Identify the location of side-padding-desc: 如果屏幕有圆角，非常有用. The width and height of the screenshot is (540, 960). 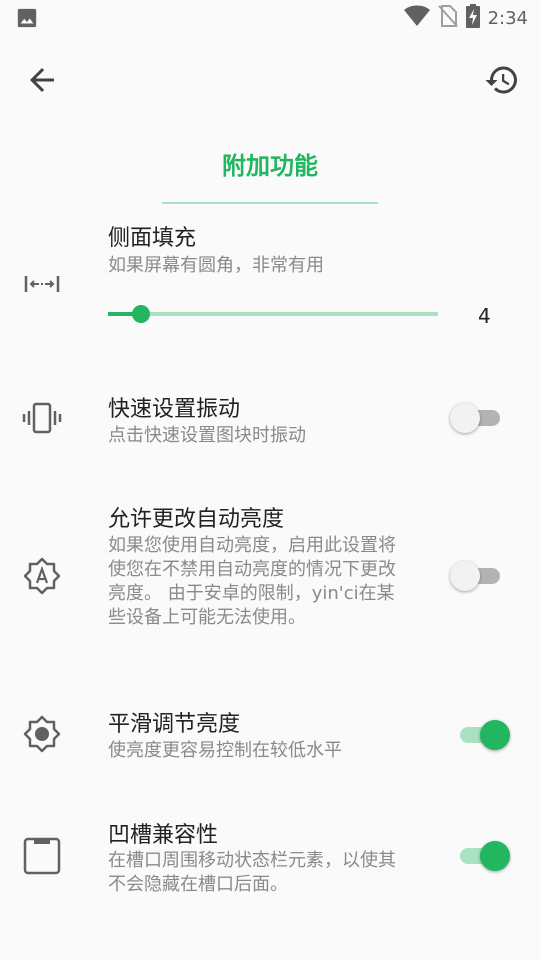
(216, 265).